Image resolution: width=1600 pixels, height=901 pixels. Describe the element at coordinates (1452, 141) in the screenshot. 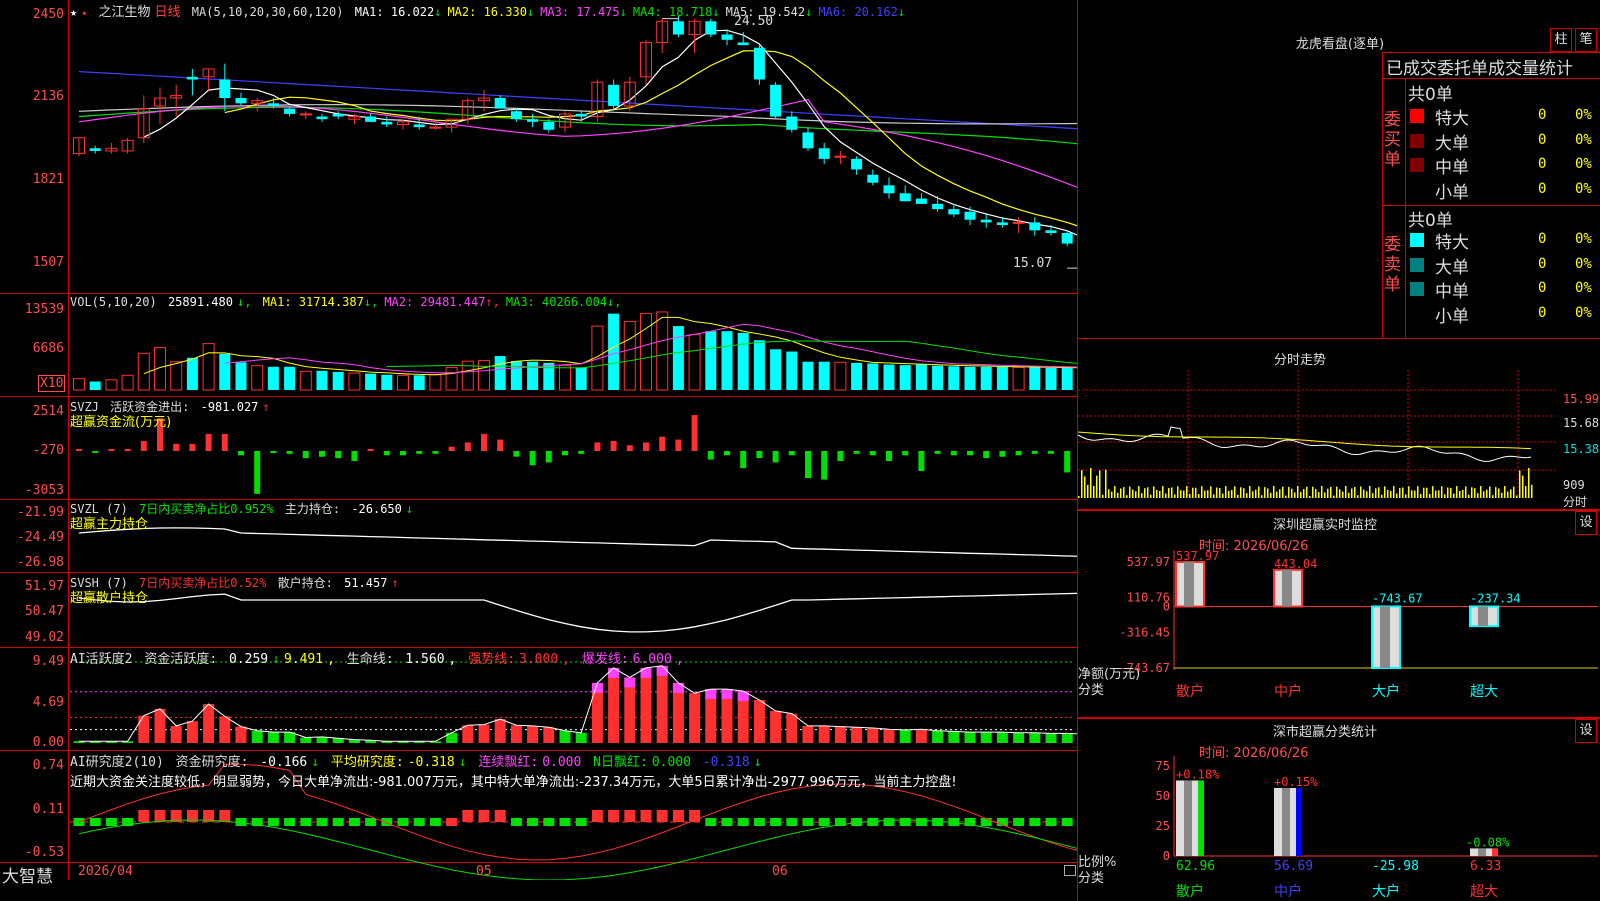

I see `buy-row-label: 大单` at that location.